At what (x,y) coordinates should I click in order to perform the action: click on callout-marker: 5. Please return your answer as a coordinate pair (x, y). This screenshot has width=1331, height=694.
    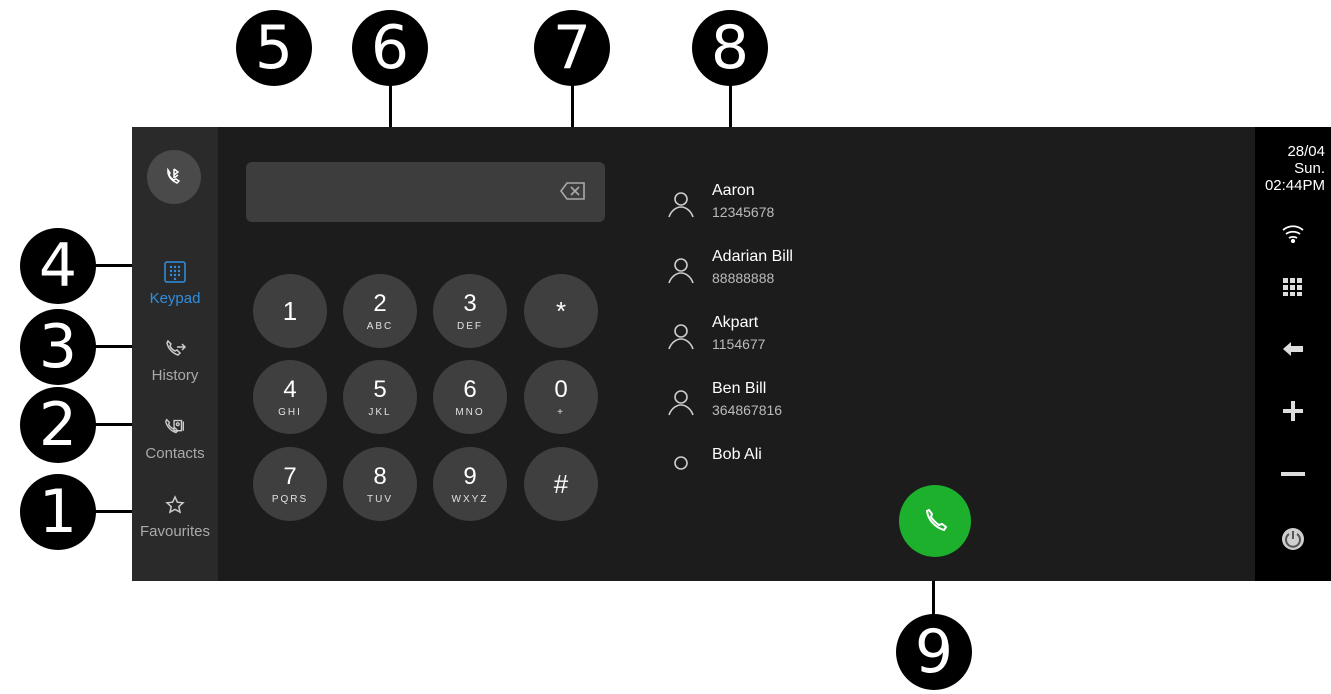
    Looking at the image, I should click on (274, 48).